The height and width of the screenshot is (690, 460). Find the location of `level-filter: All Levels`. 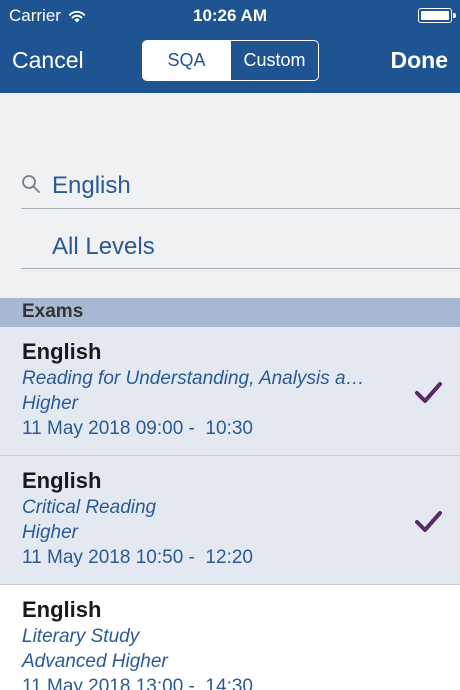

level-filter: All Levels is located at coordinates (240, 239).